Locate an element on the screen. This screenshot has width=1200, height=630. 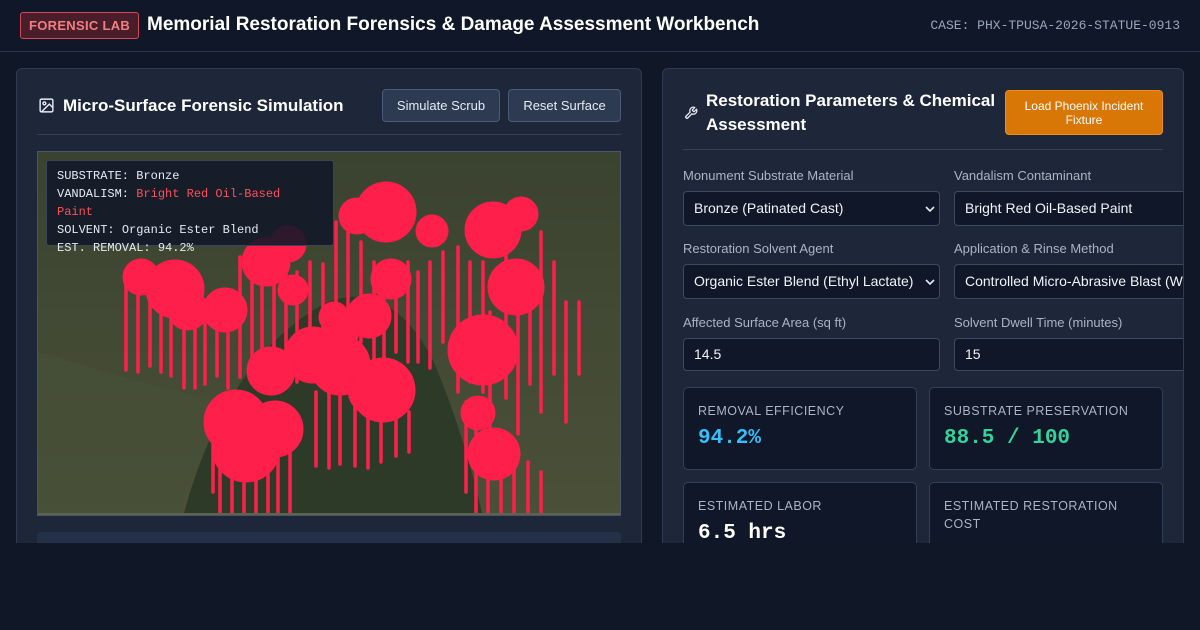
substrate-preservation-value: 88.5 / 100 is located at coordinates (1007, 438).